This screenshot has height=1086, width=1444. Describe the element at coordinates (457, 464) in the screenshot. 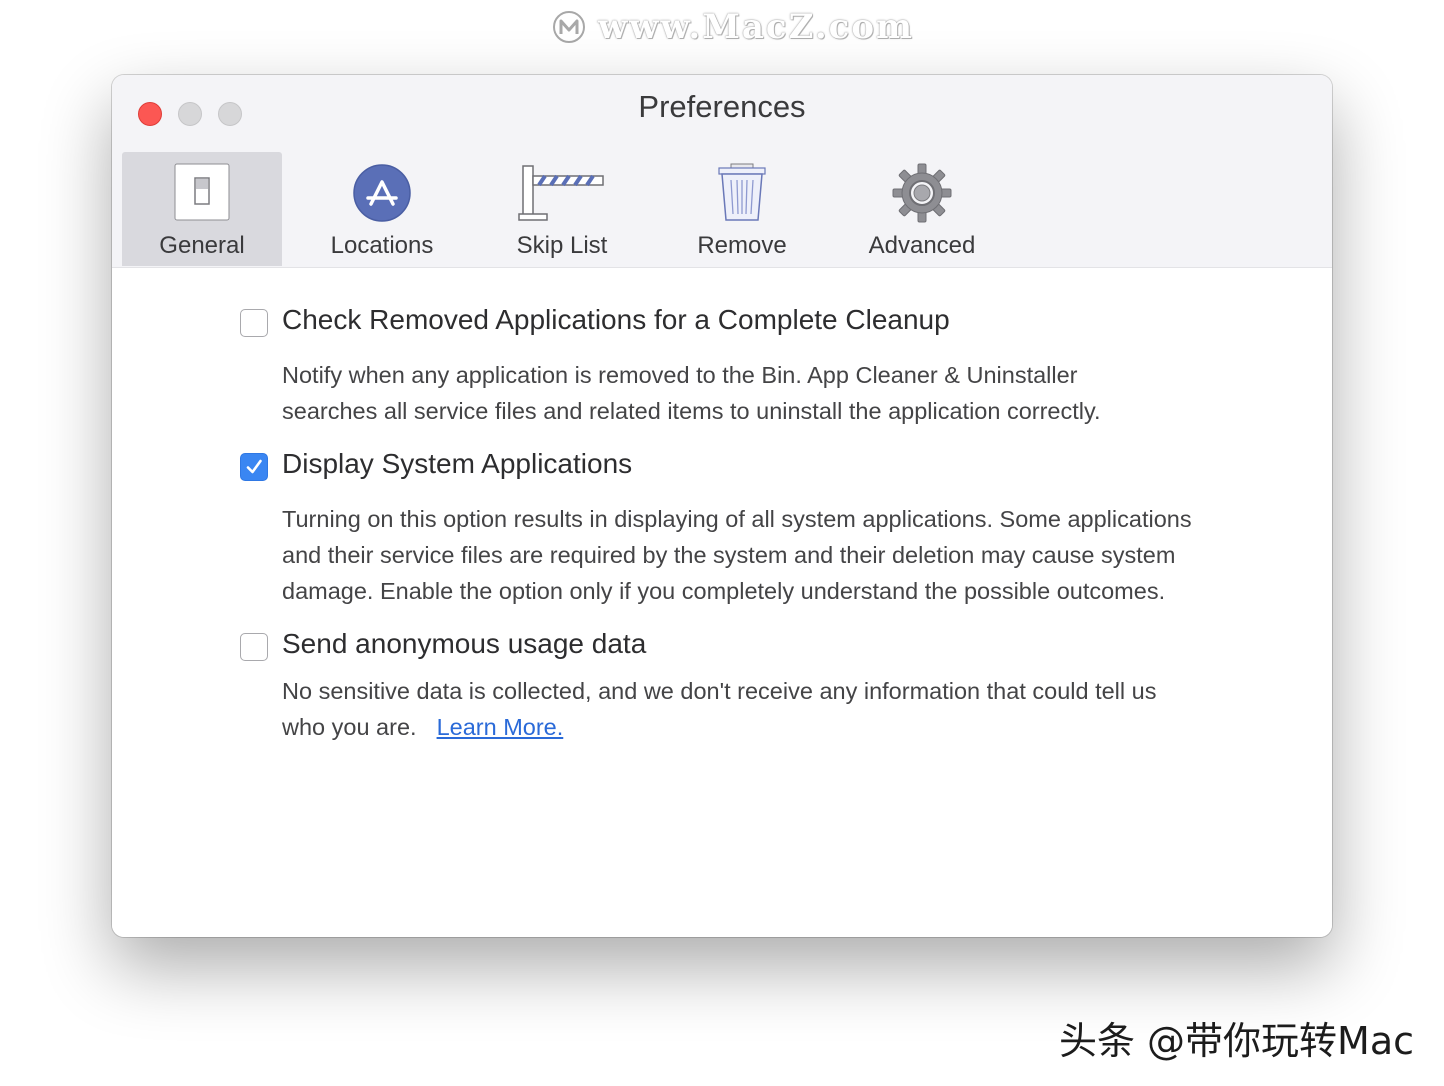

I see `display-system-apps-title: Display System Applications` at that location.